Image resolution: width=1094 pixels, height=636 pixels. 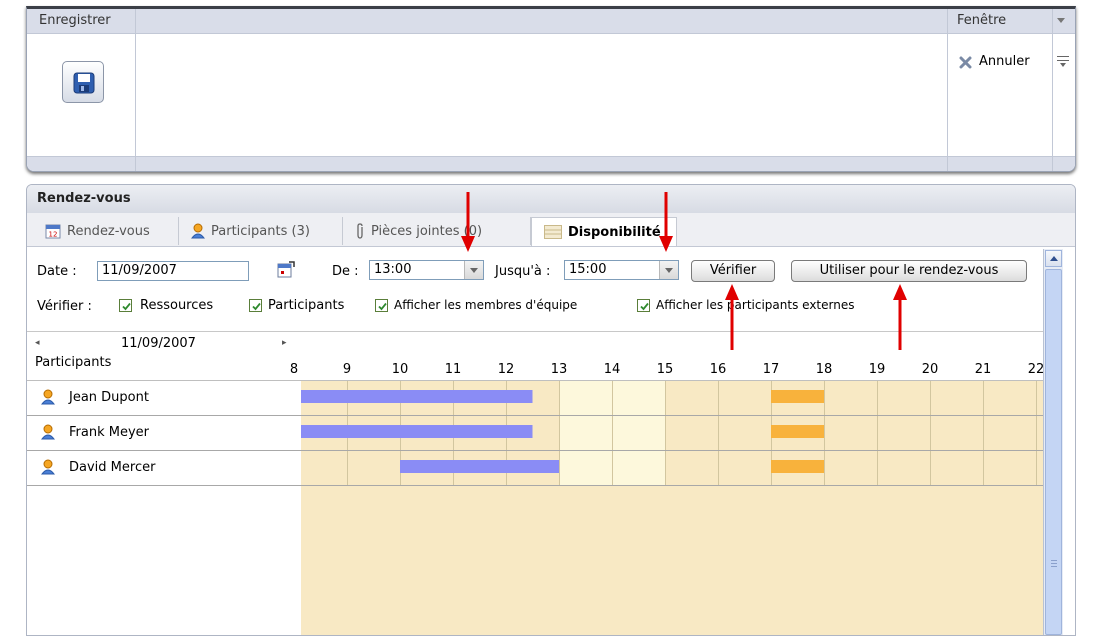 What do you see at coordinates (306, 305) in the screenshot?
I see `participants-label: Participants` at bounding box center [306, 305].